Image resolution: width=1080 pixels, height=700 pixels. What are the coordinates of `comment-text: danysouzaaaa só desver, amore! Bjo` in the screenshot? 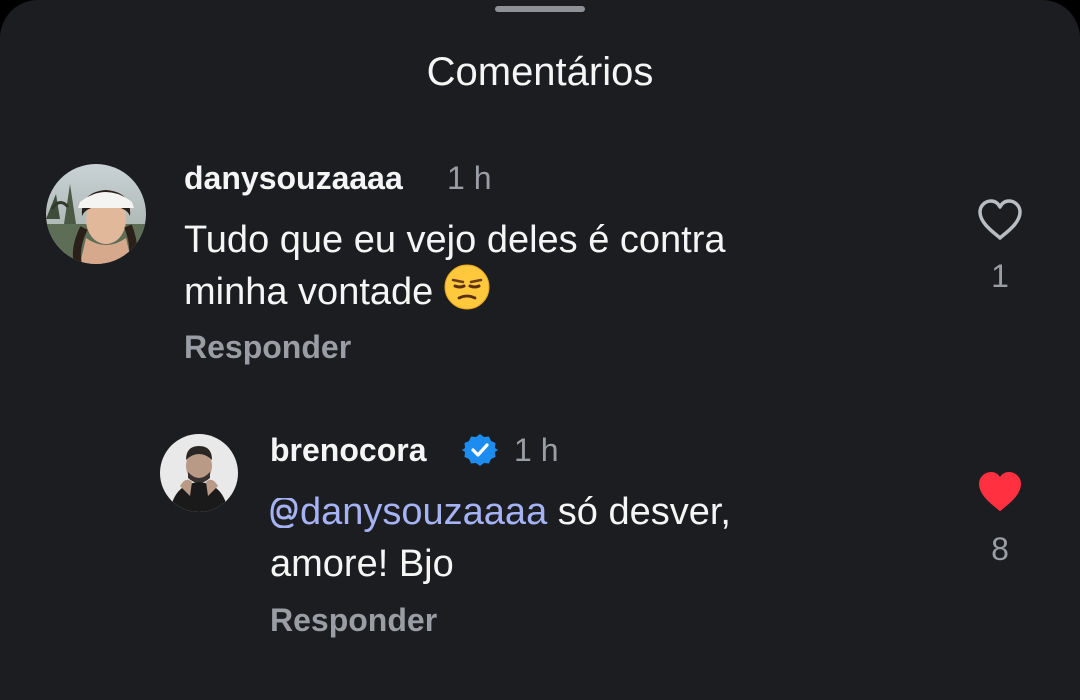 It's located at (610, 538).